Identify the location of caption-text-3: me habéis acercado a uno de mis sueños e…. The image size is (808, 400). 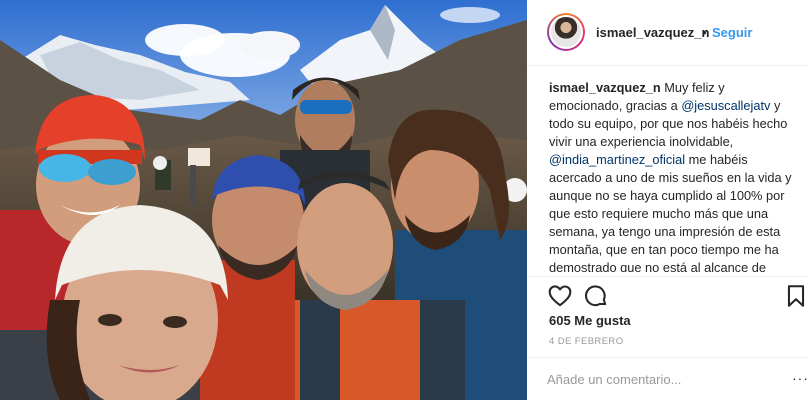
(670, 212).